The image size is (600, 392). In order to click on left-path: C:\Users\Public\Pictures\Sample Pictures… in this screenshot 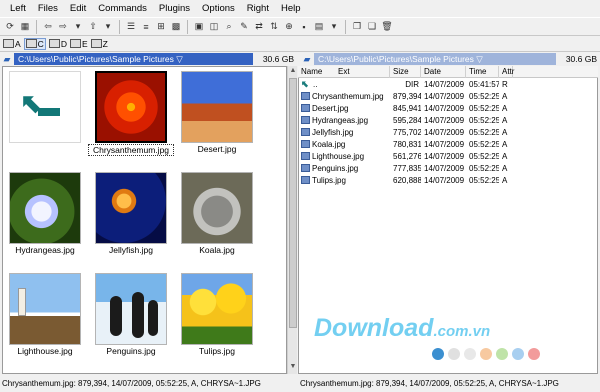, I will do `click(133, 59)`.